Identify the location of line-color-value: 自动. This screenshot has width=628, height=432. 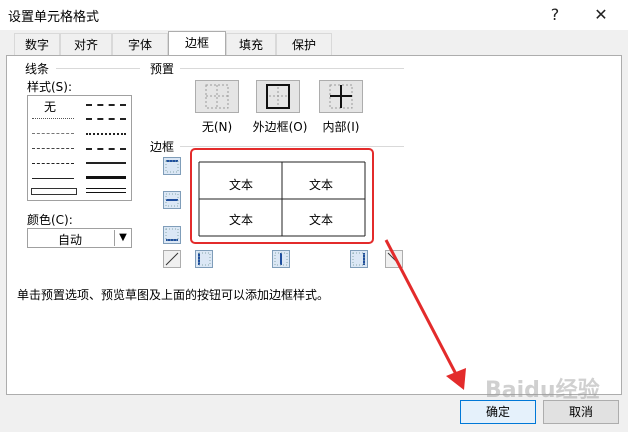
(70, 240).